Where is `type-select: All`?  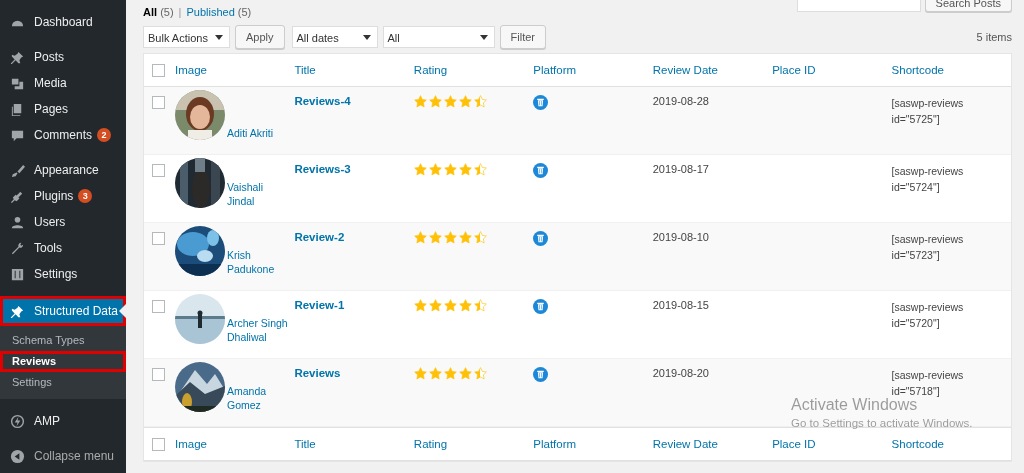
type-select: All is located at coordinates (438, 37).